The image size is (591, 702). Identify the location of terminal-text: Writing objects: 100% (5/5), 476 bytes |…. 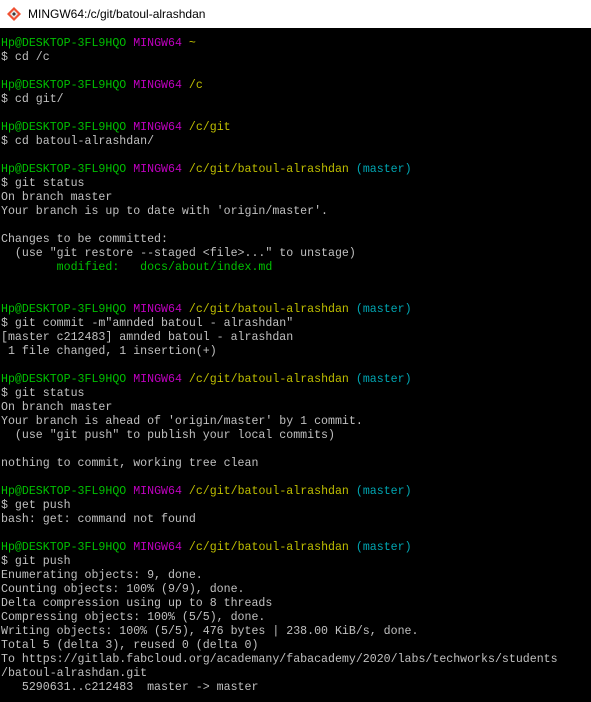
(210, 631).